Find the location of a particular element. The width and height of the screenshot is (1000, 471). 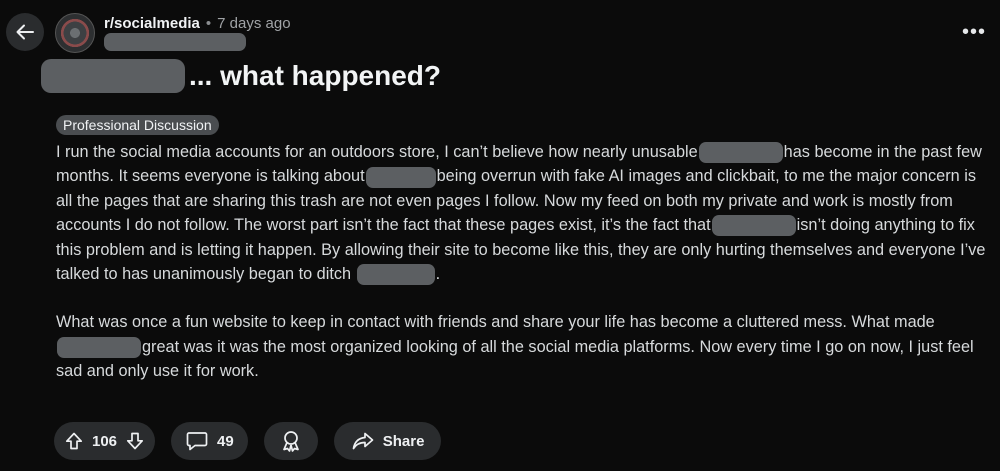

comment-count: 49 is located at coordinates (225, 441).